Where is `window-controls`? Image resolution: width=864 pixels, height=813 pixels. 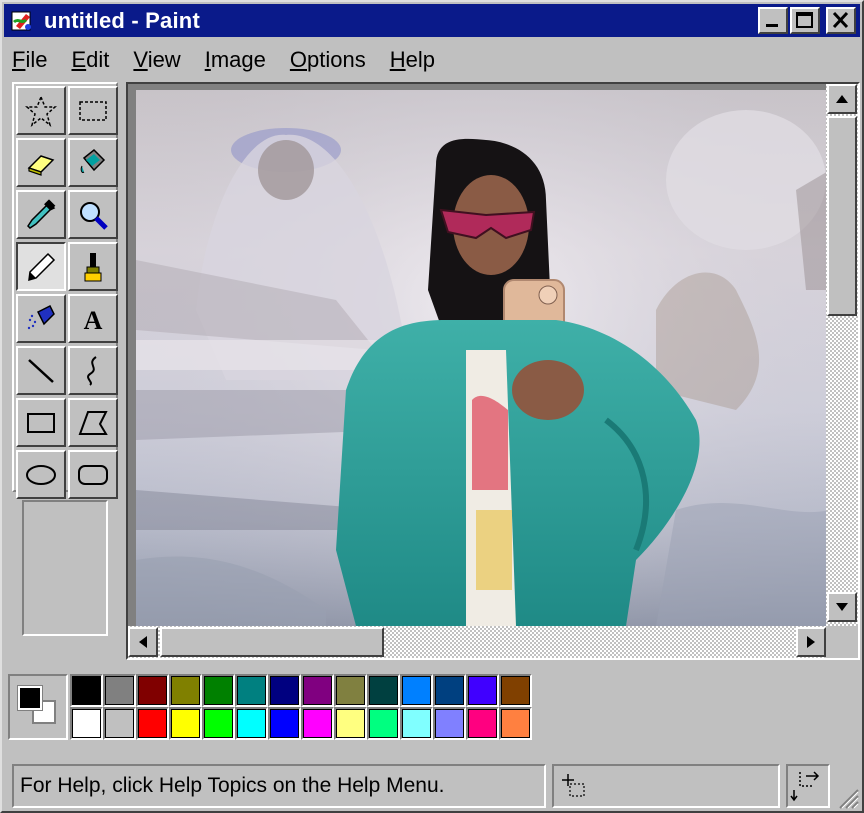 window-controls is located at coordinates (807, 20).